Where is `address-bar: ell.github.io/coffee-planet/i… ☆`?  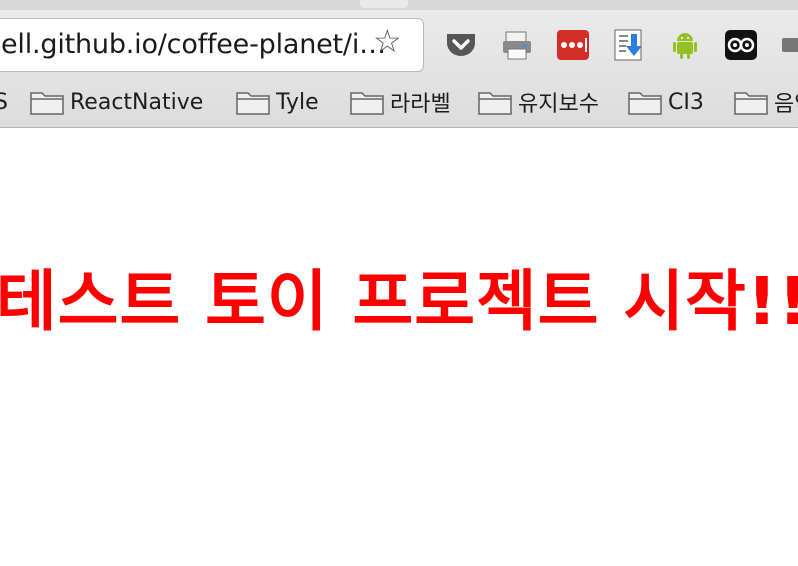
address-bar: ell.github.io/coffee-planet/i… ☆ is located at coordinates (212, 45).